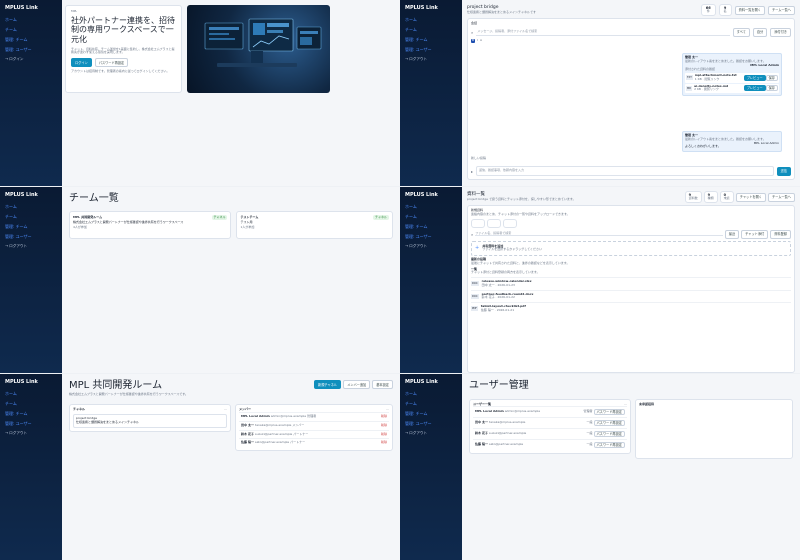  Describe the element at coordinates (473, 40) in the screenshot. I see `format-bold-icon: B` at that location.